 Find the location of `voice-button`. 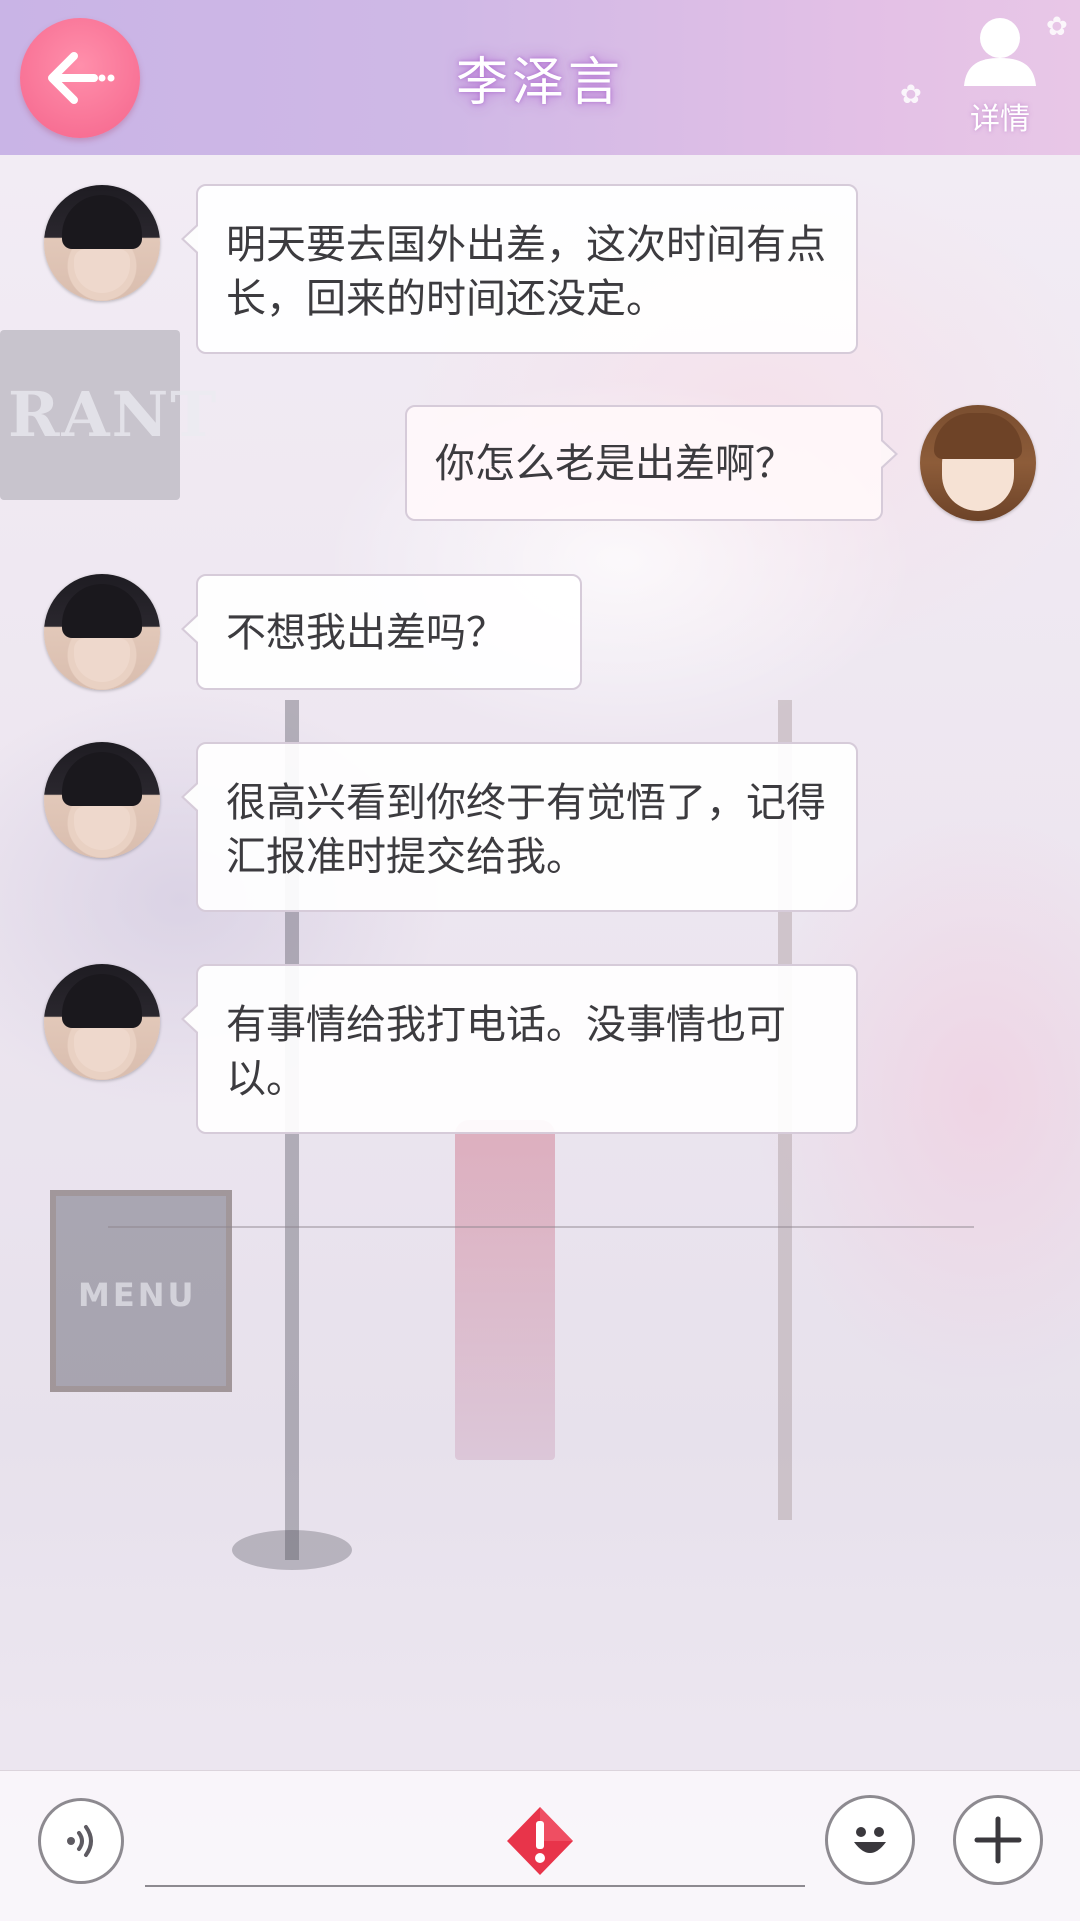

voice-button is located at coordinates (81, 1841).